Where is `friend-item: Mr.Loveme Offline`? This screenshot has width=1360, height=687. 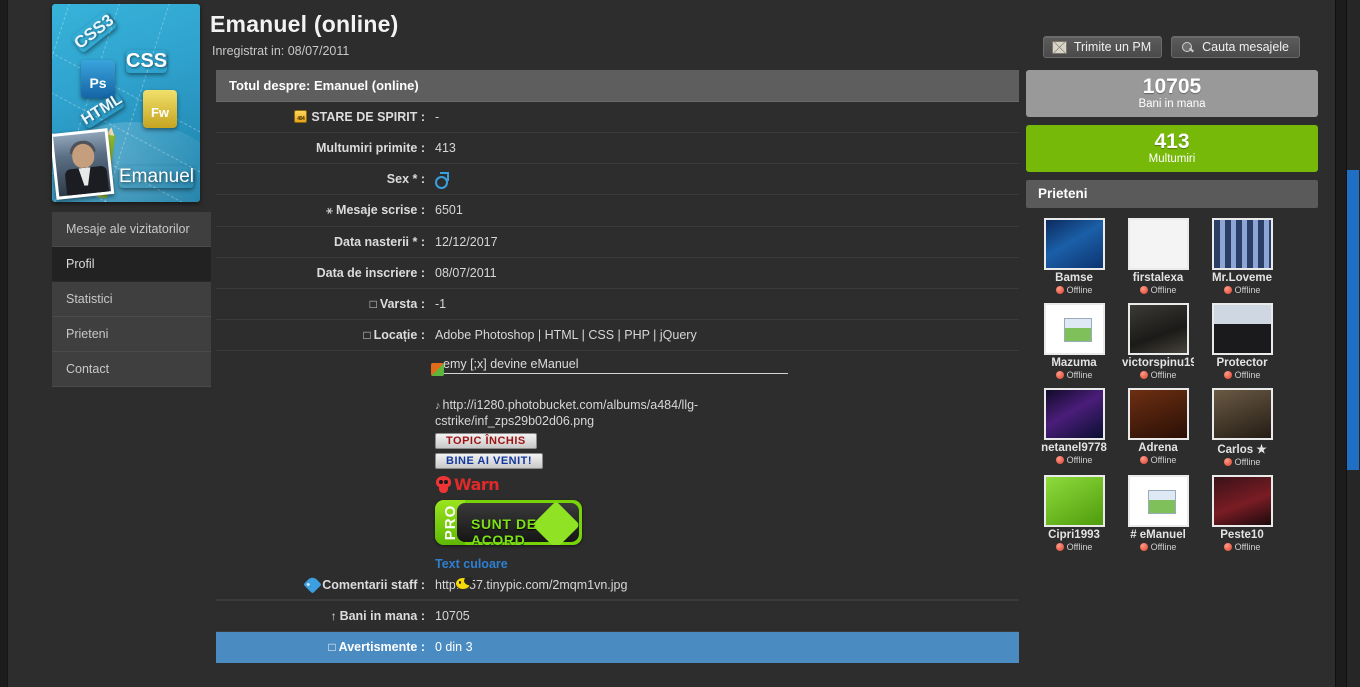
friend-item: Mr.Loveme Offline is located at coordinates (1242, 256).